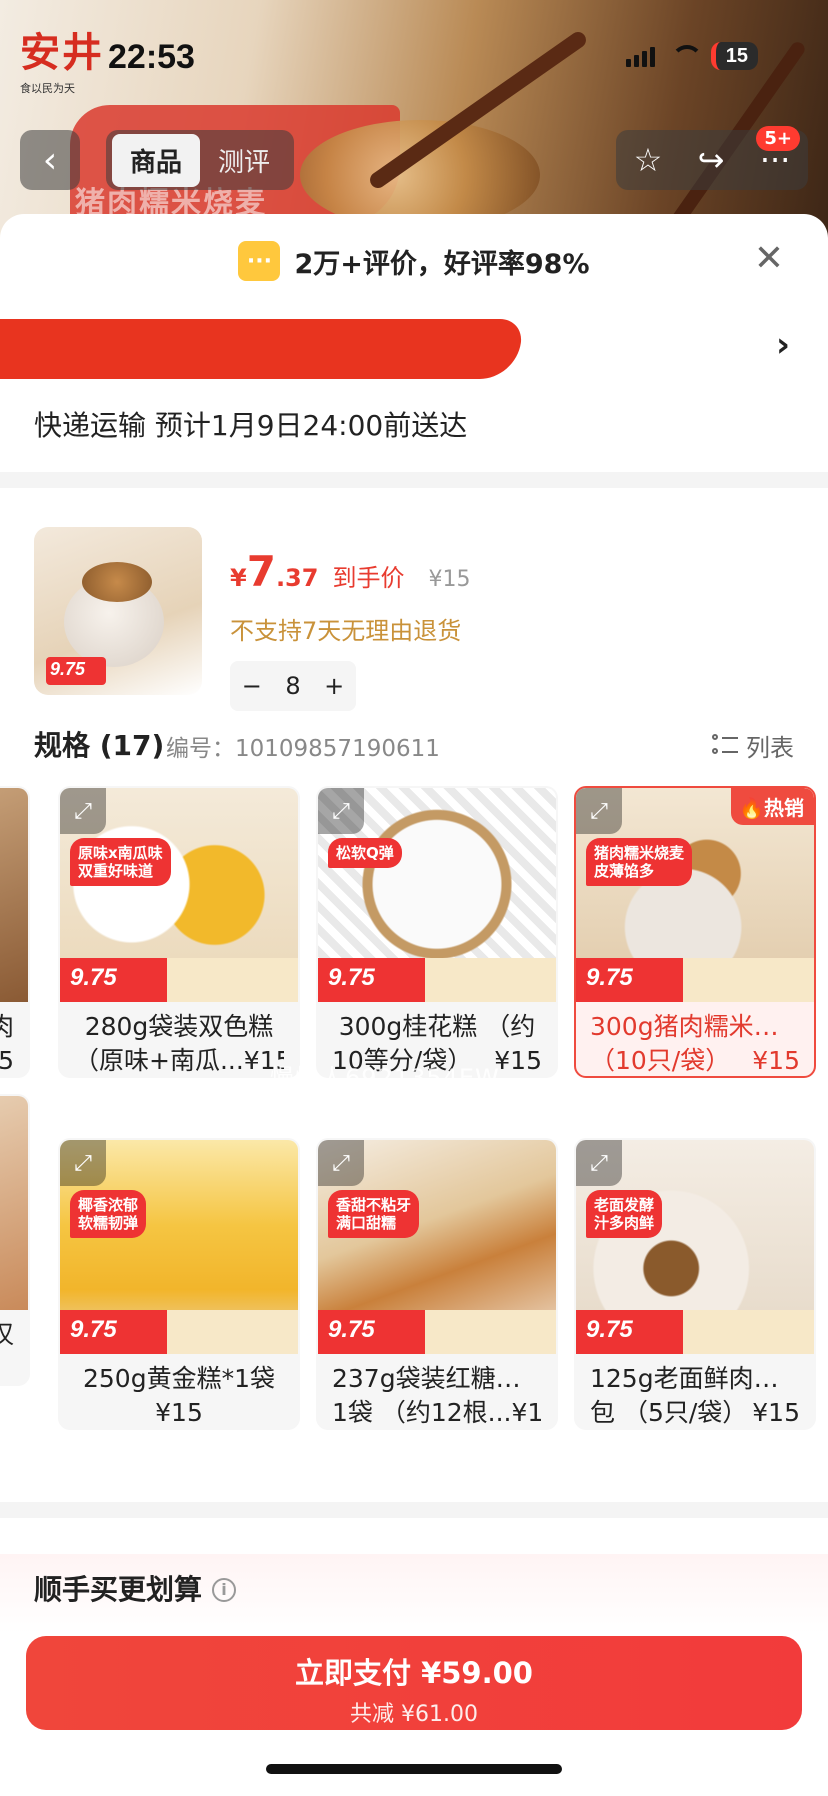 This screenshot has width=828, height=1796. Describe the element at coordinates (151, 57) in the screenshot. I see `status-time: 22:53` at that location.